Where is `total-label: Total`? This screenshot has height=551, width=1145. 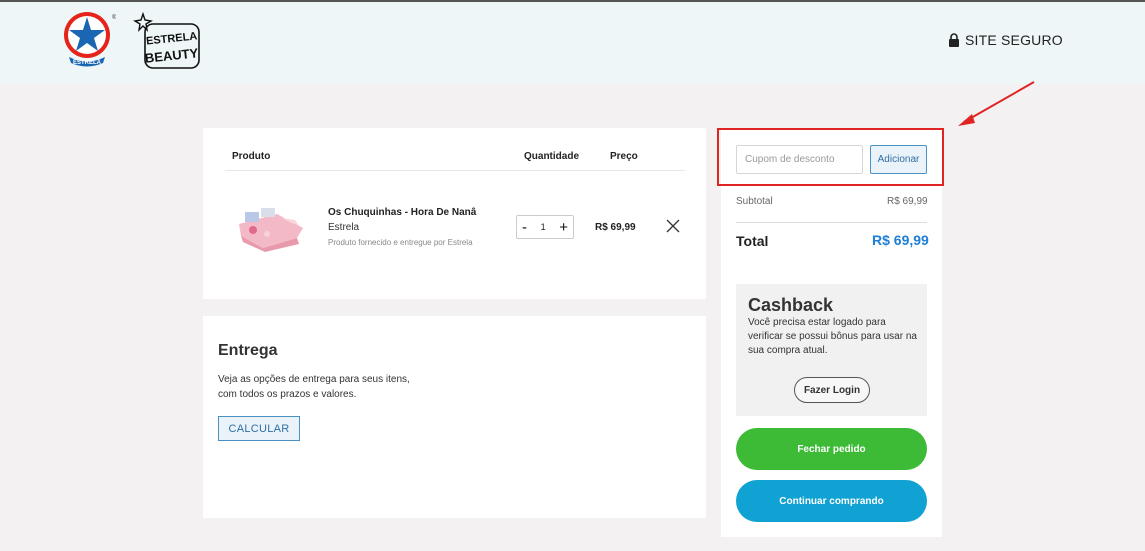 total-label: Total is located at coordinates (752, 241).